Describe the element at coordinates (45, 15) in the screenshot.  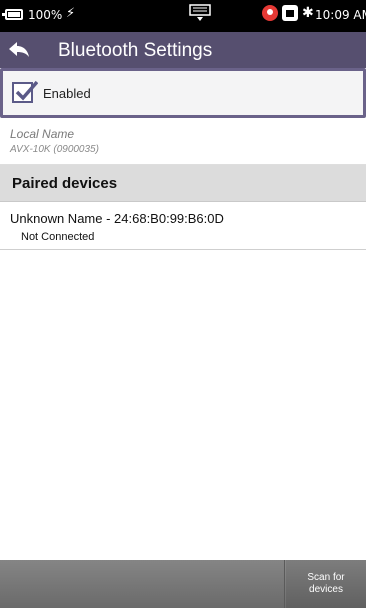
I see `battery-percent: 100%` at that location.